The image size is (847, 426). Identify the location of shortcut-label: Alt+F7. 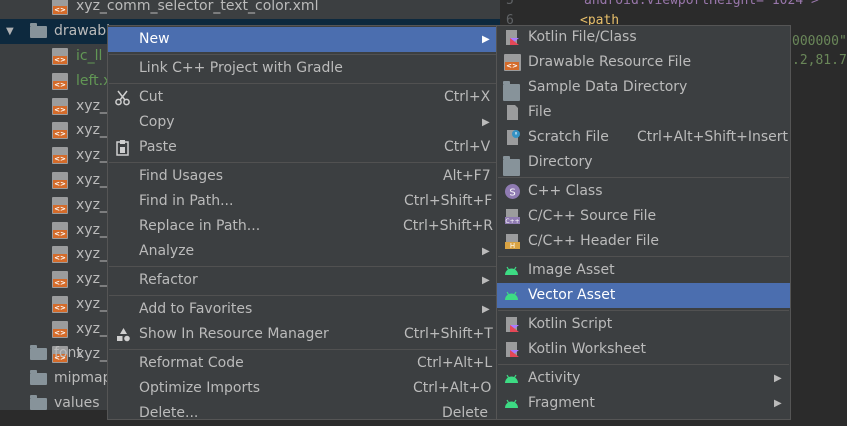
(467, 176).